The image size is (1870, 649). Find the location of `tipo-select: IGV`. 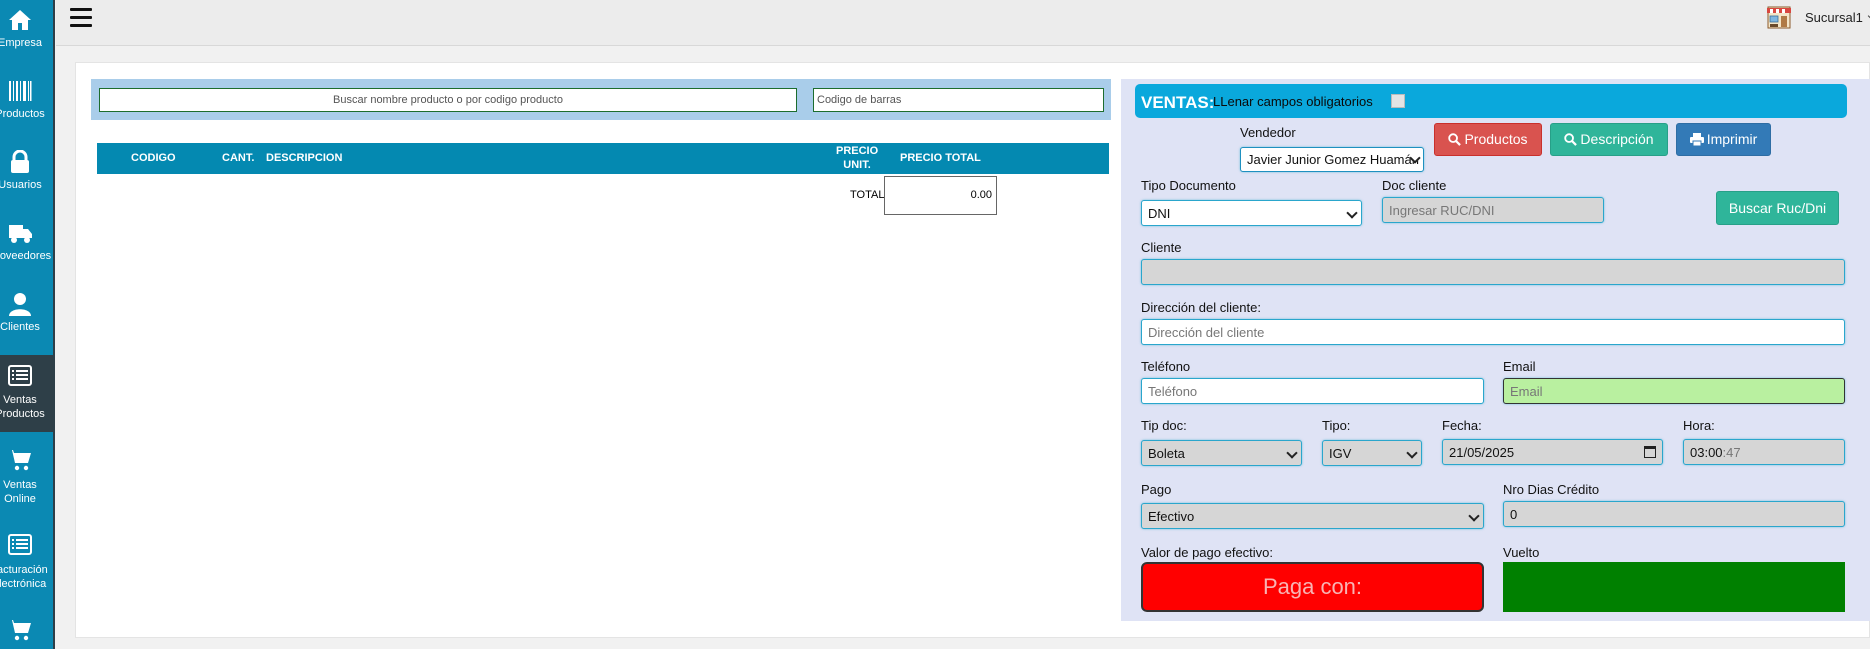

tipo-select: IGV is located at coordinates (1372, 453).